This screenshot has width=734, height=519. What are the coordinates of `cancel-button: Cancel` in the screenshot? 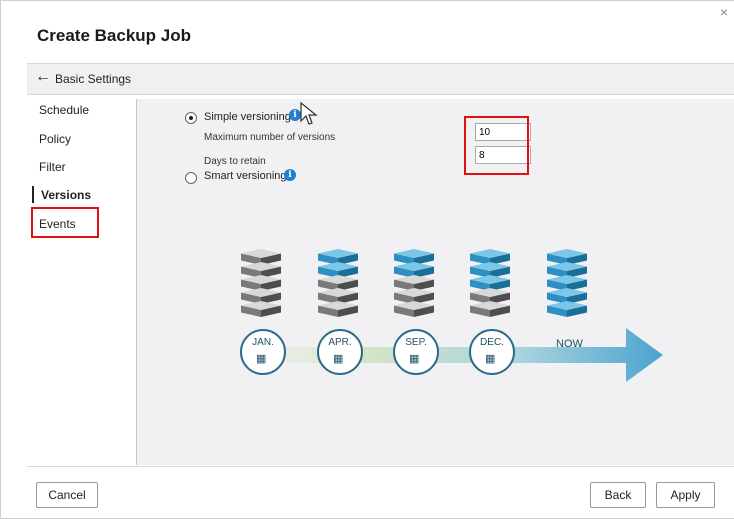 It's located at (67, 495).